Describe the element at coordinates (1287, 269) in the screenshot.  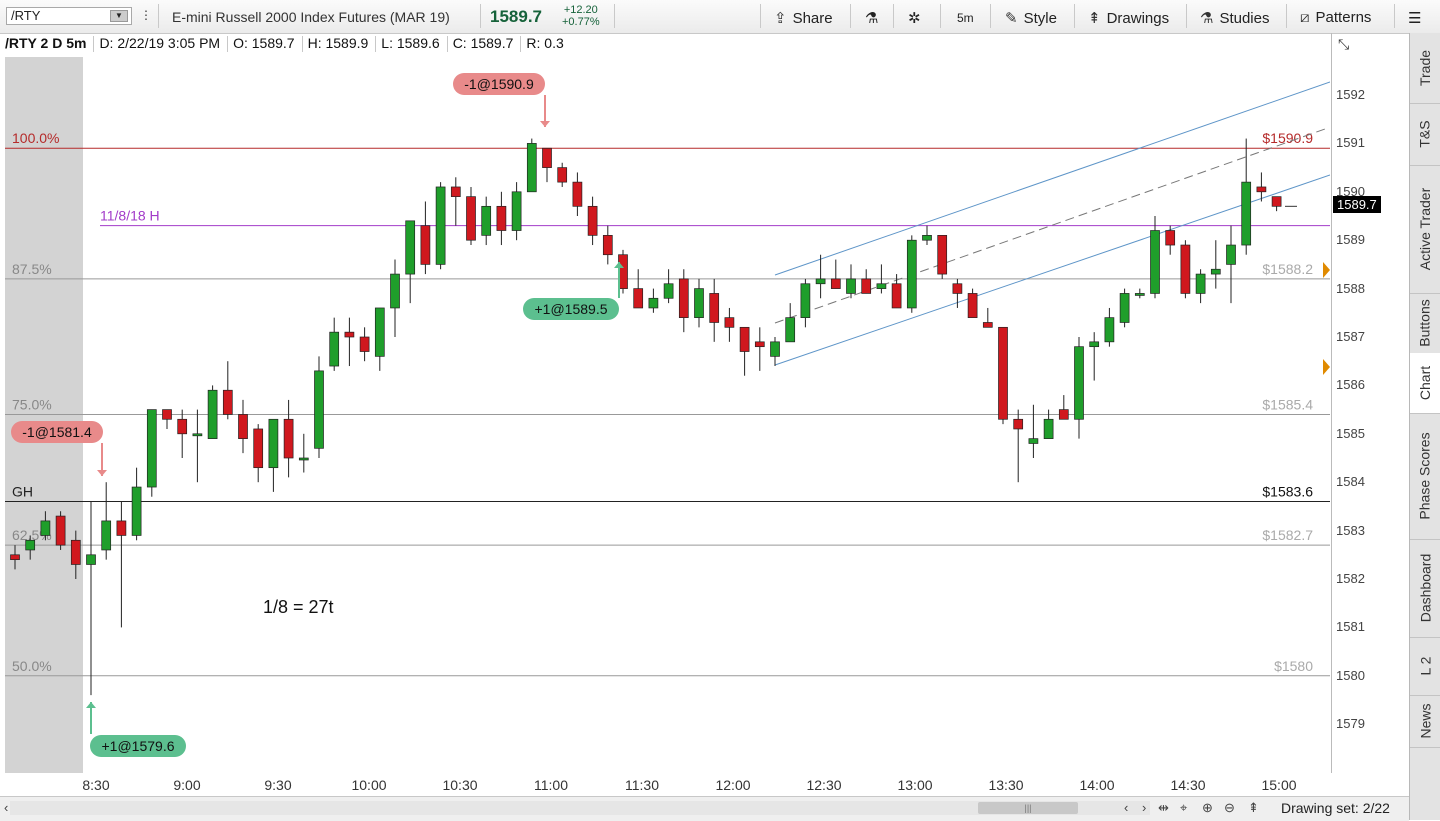
I see `fib875-right-label: $1588.2` at that location.